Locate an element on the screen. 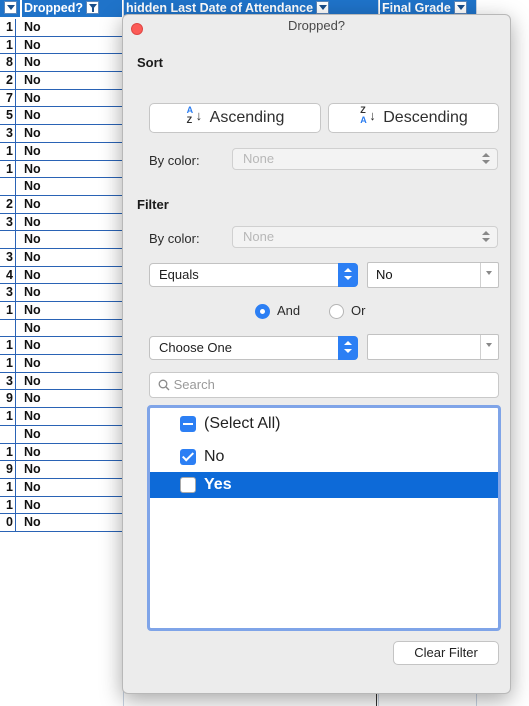  condition2-value-combo is located at coordinates (433, 347).